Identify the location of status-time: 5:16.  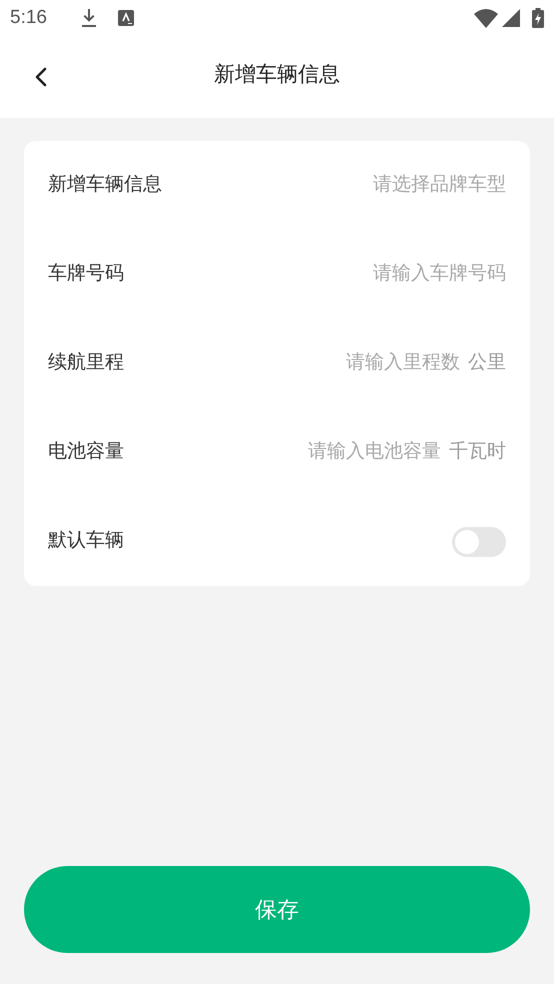
(29, 18).